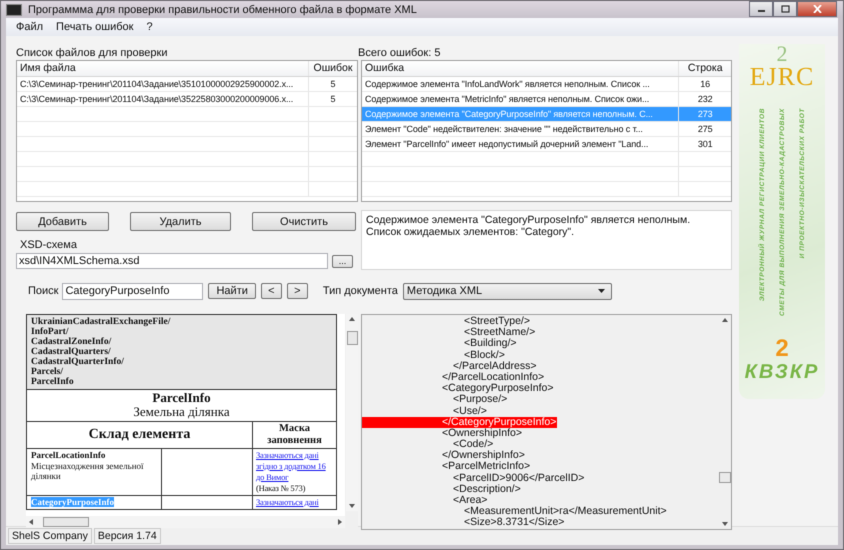 The width and height of the screenshot is (844, 550). I want to click on xml-line: </OwnershipInfo>, so click(483, 456).